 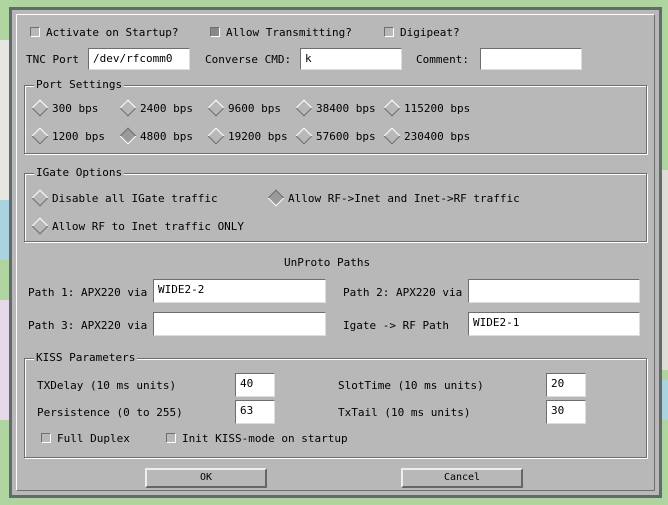 What do you see at coordinates (566, 385) in the screenshot?
I see `slottime-input` at bounding box center [566, 385].